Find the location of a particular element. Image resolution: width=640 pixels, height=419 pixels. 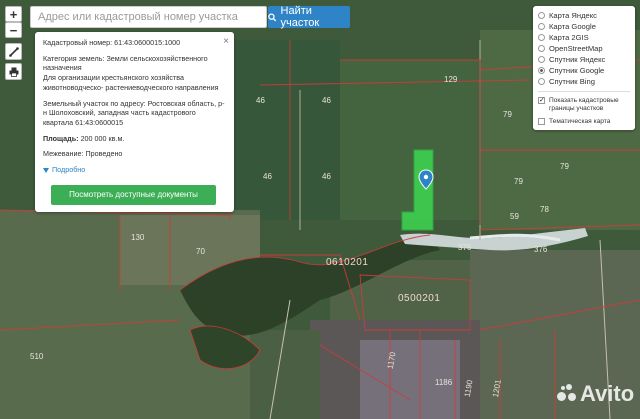

layer-label: Спутник Яндекс is located at coordinates (577, 59).